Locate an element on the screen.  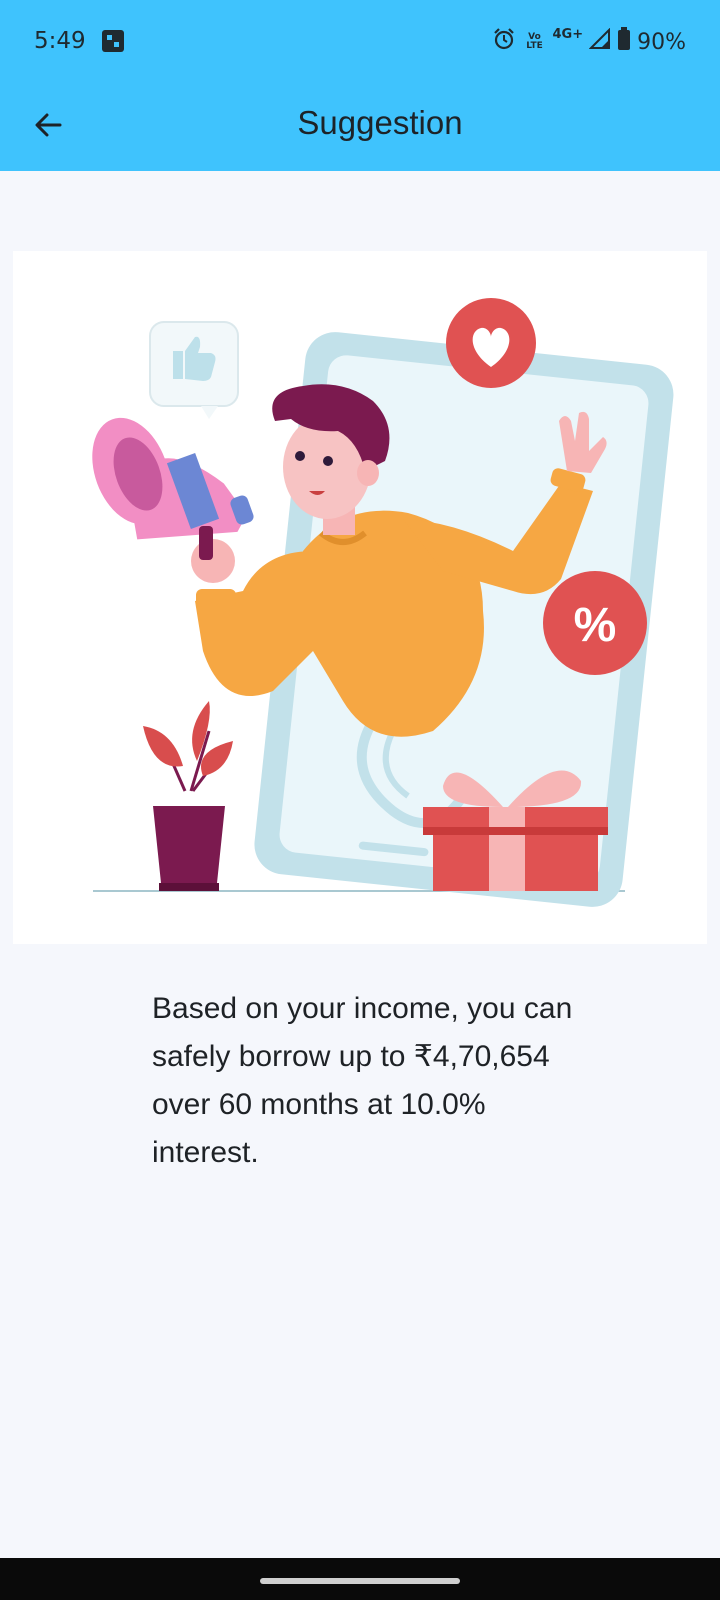
battery-percent: 90% is located at coordinates (661, 42).